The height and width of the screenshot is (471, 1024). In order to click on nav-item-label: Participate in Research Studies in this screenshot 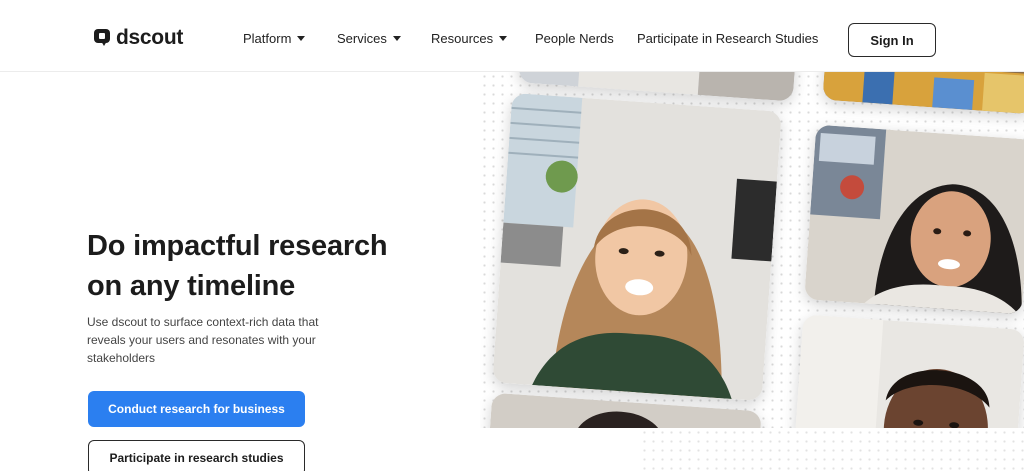, I will do `click(728, 38)`.